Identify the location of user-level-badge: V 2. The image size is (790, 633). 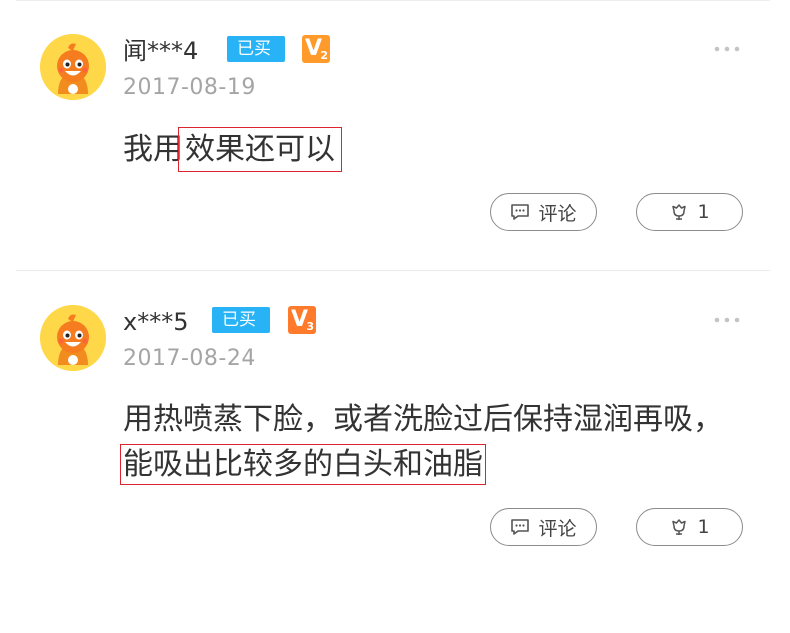
(316, 49).